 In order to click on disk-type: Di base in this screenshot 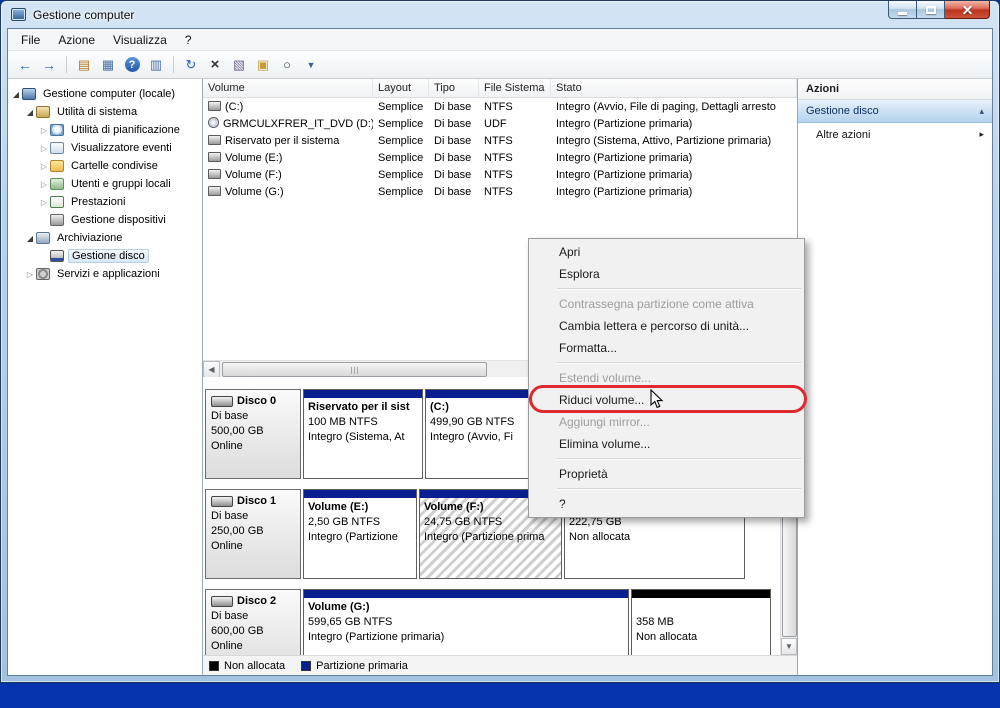, I will do `click(230, 616)`.